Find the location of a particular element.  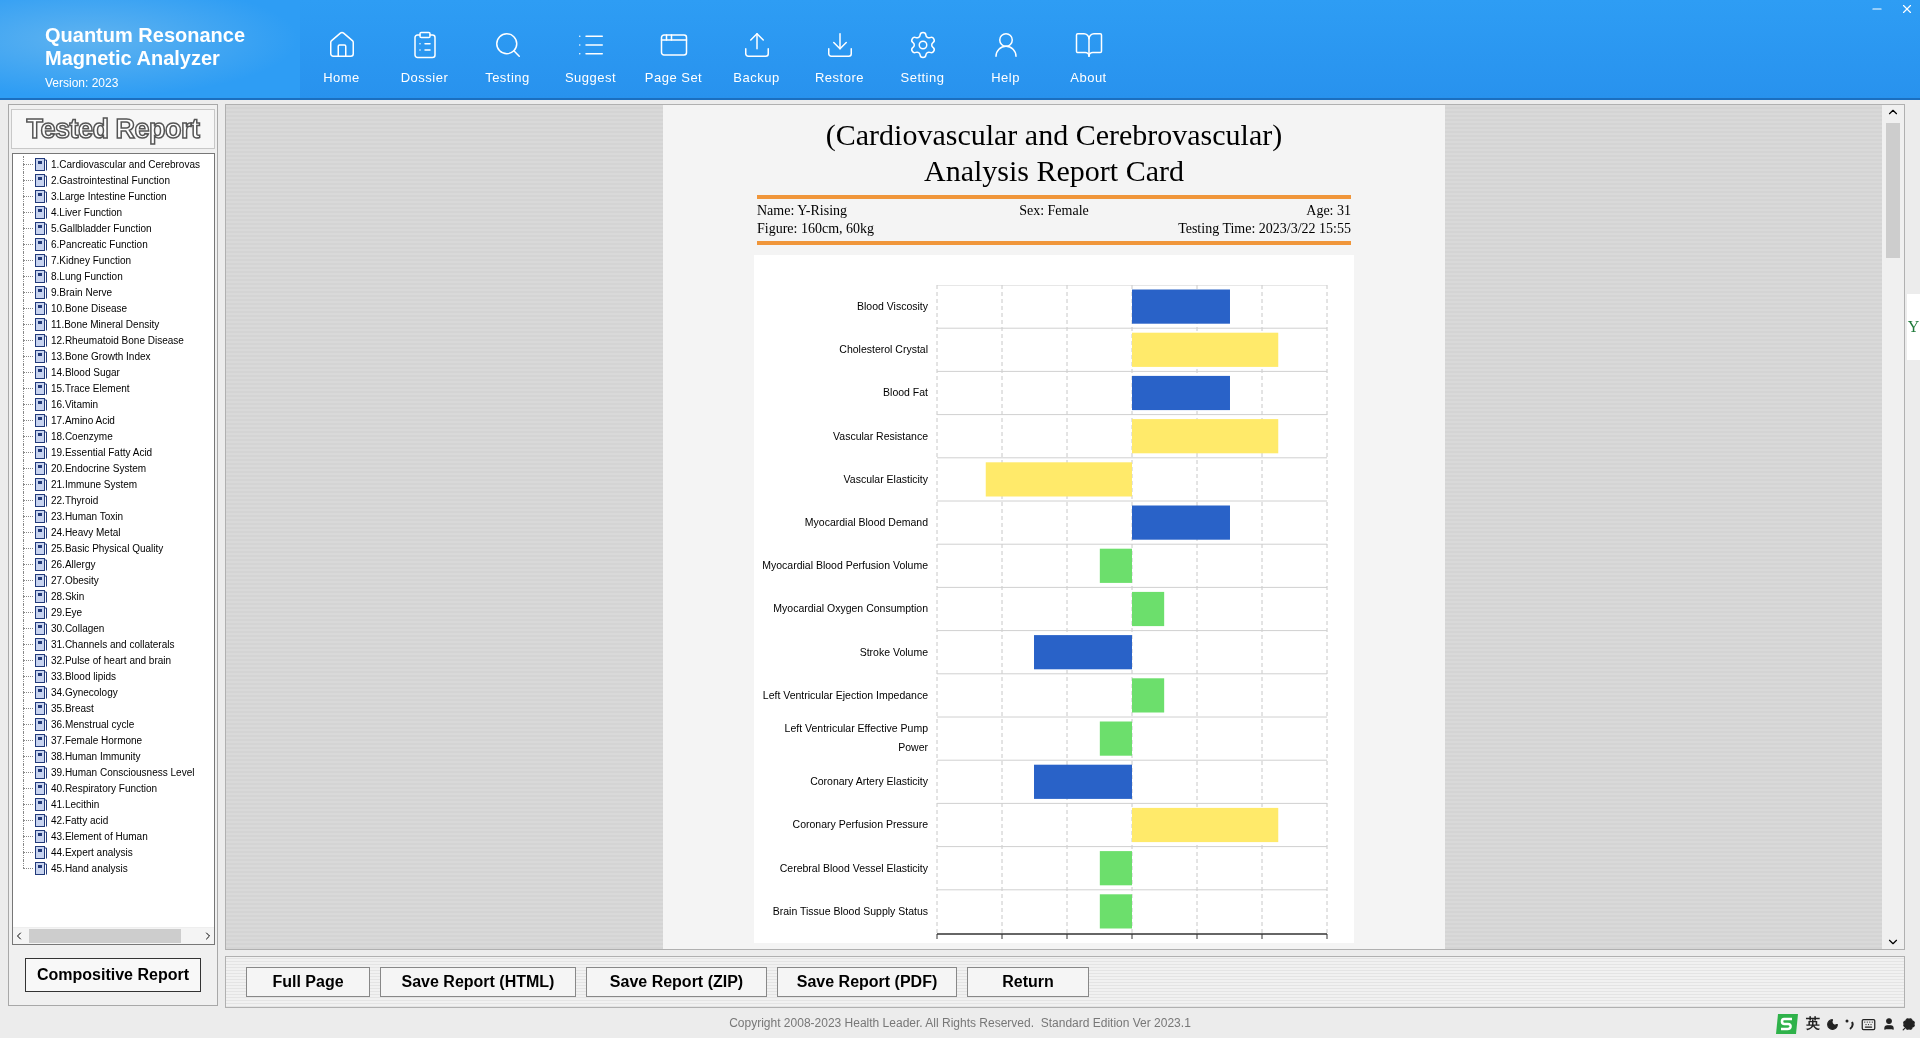

chart-label: Blood Fat is located at coordinates (905, 393).